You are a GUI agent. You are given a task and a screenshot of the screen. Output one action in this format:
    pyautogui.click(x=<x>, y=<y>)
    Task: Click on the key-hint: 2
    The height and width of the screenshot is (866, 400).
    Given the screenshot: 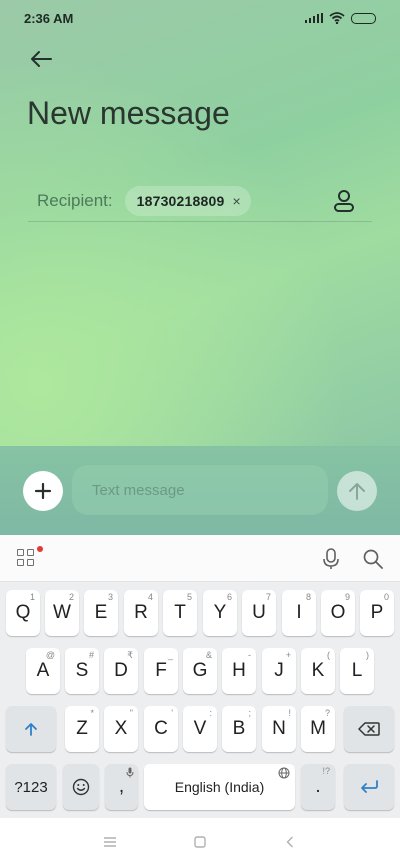 What is the action you would take?
    pyautogui.click(x=71, y=597)
    